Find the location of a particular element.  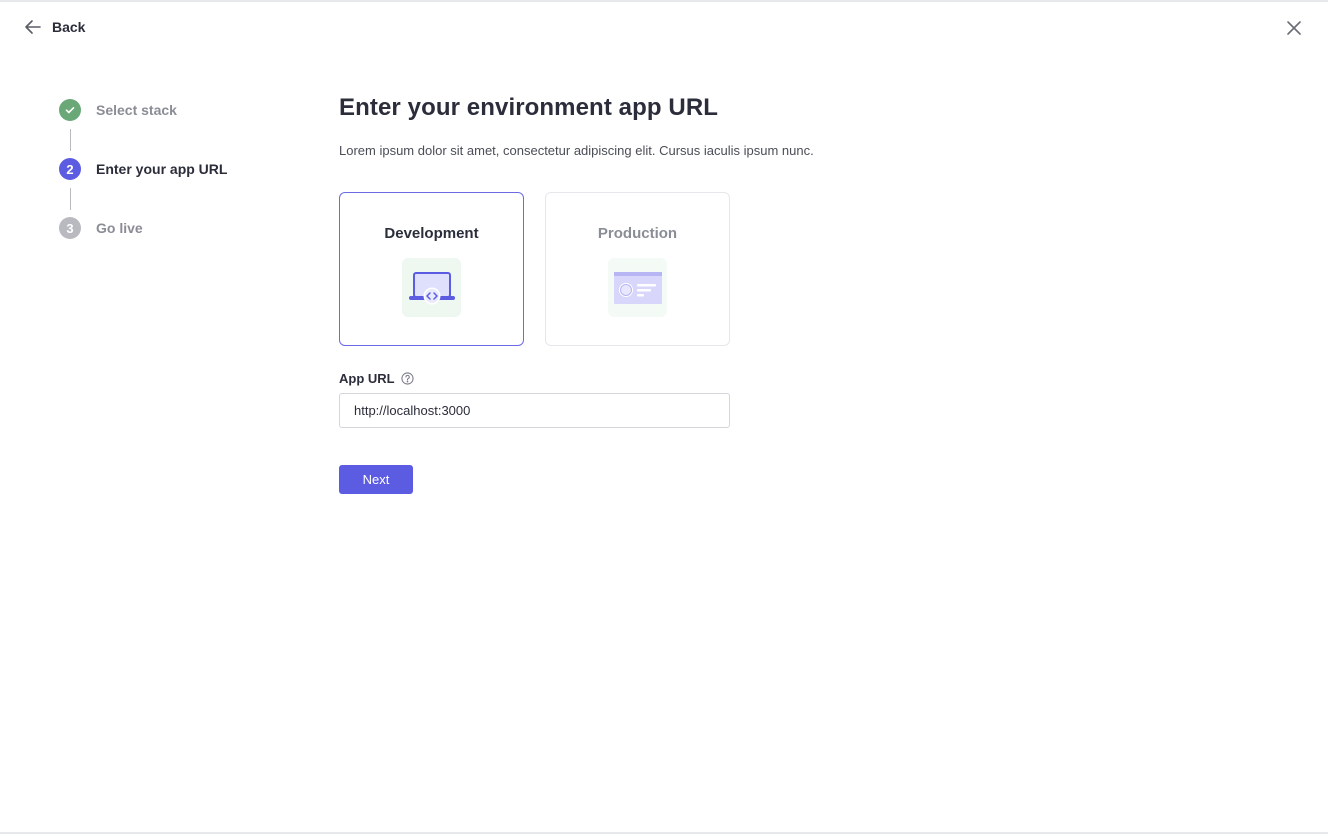

step-complete-badge is located at coordinates (70, 110).